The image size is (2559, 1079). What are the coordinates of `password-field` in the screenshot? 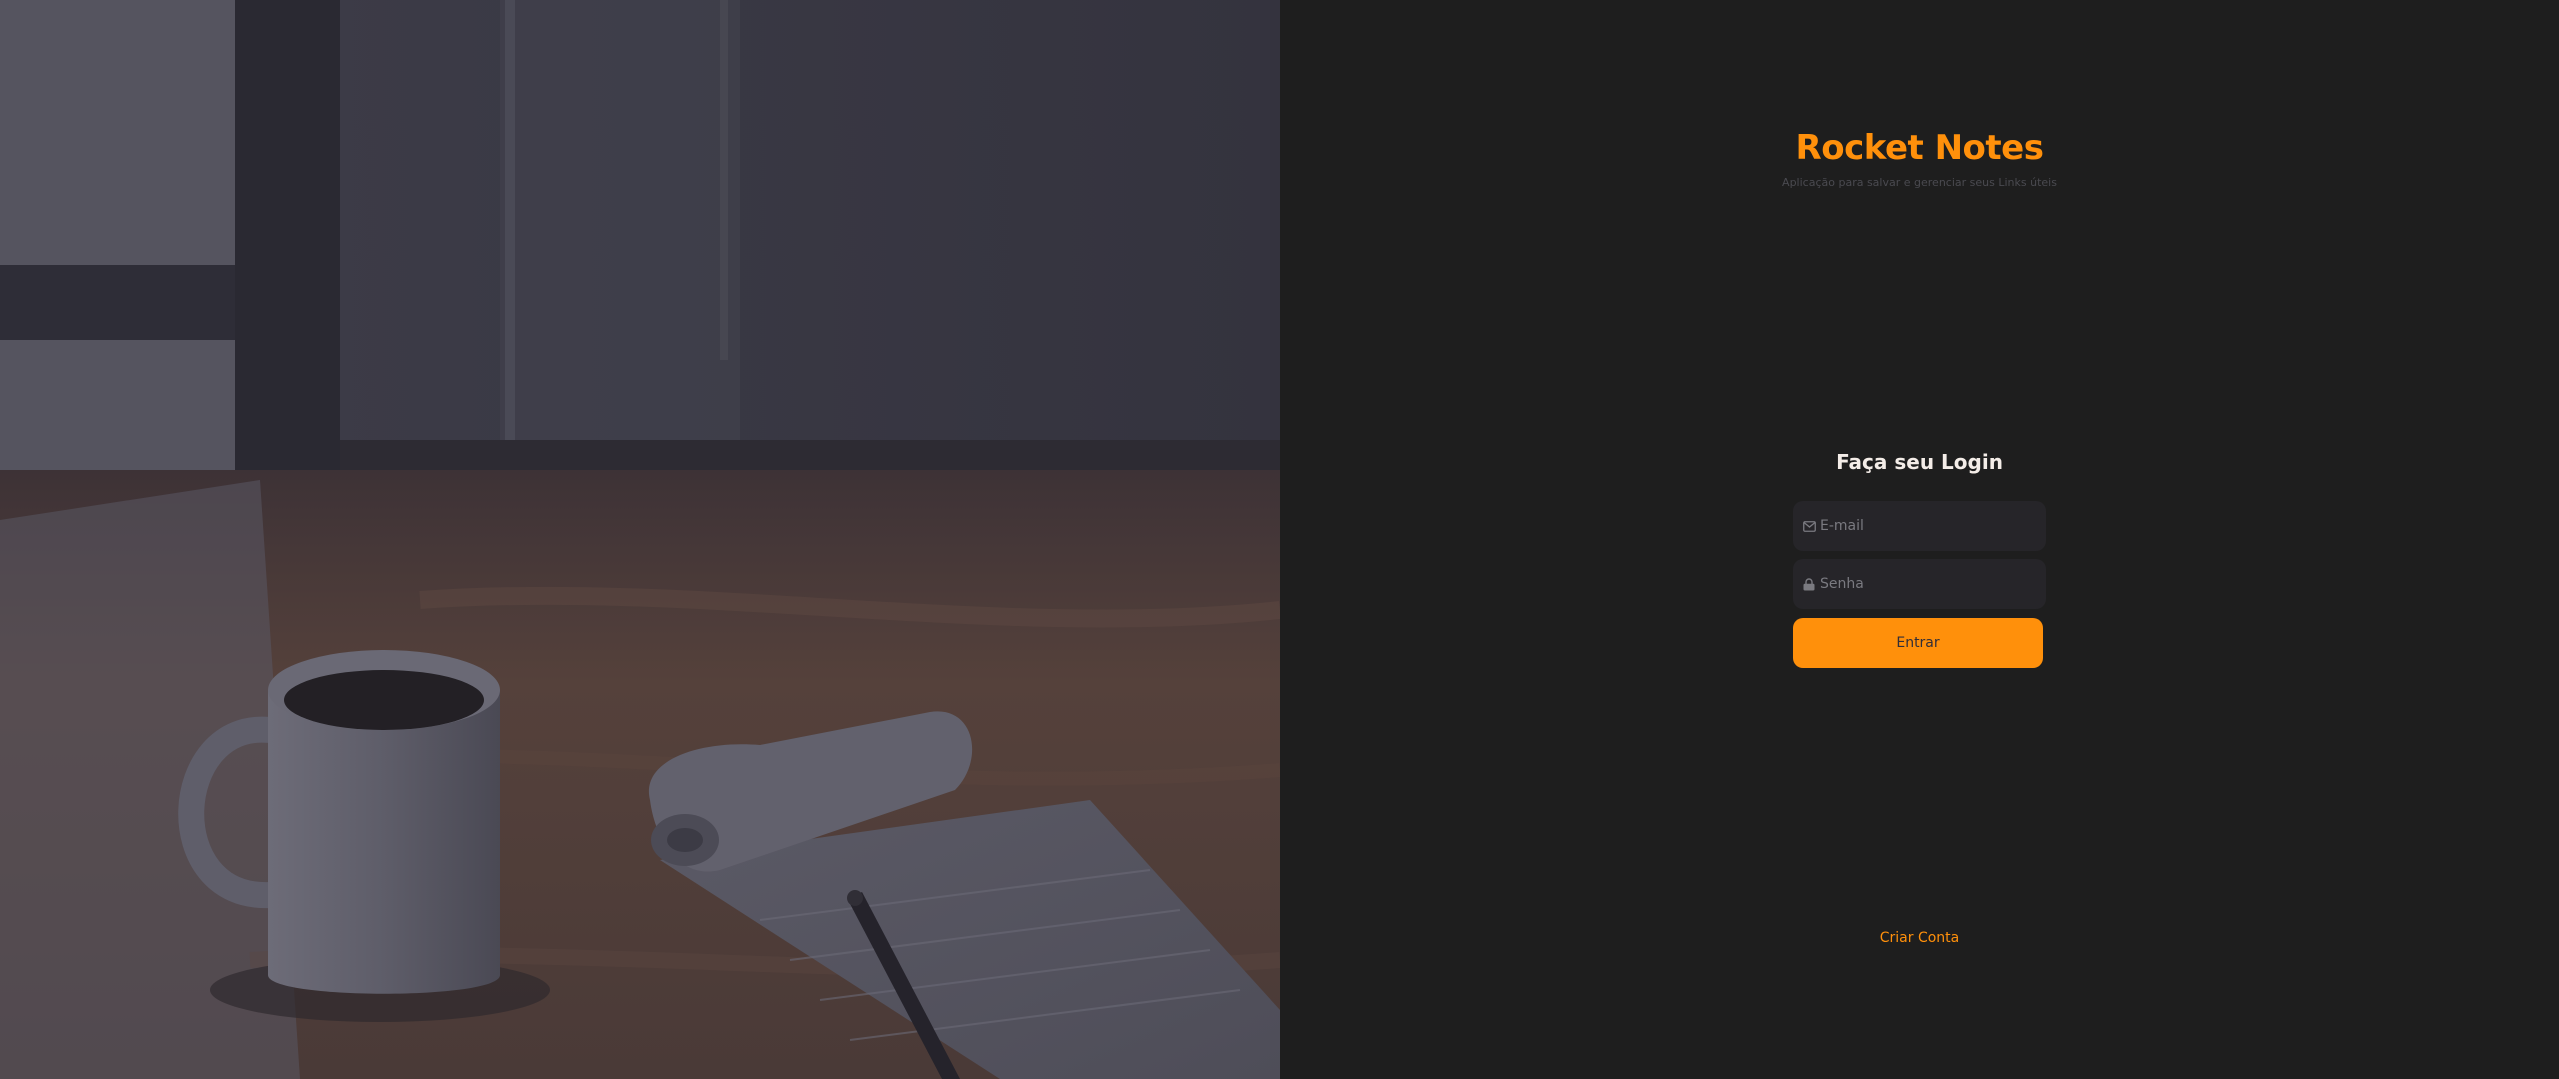 It's located at (1919, 584).